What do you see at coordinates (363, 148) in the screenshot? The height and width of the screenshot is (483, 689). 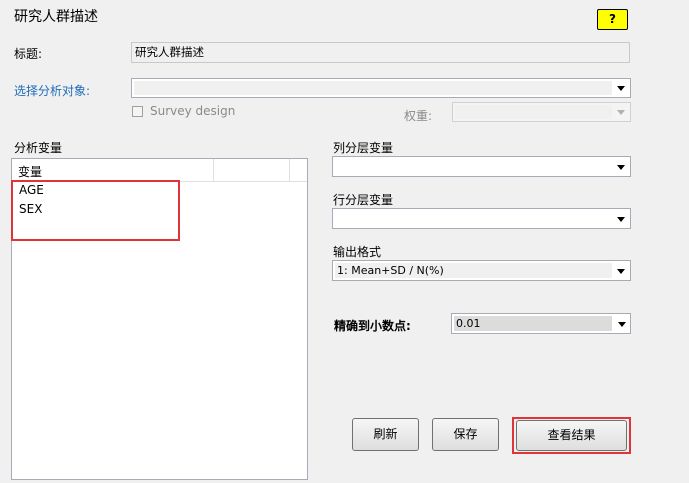 I see `col-strata-label: 列分层变量` at bounding box center [363, 148].